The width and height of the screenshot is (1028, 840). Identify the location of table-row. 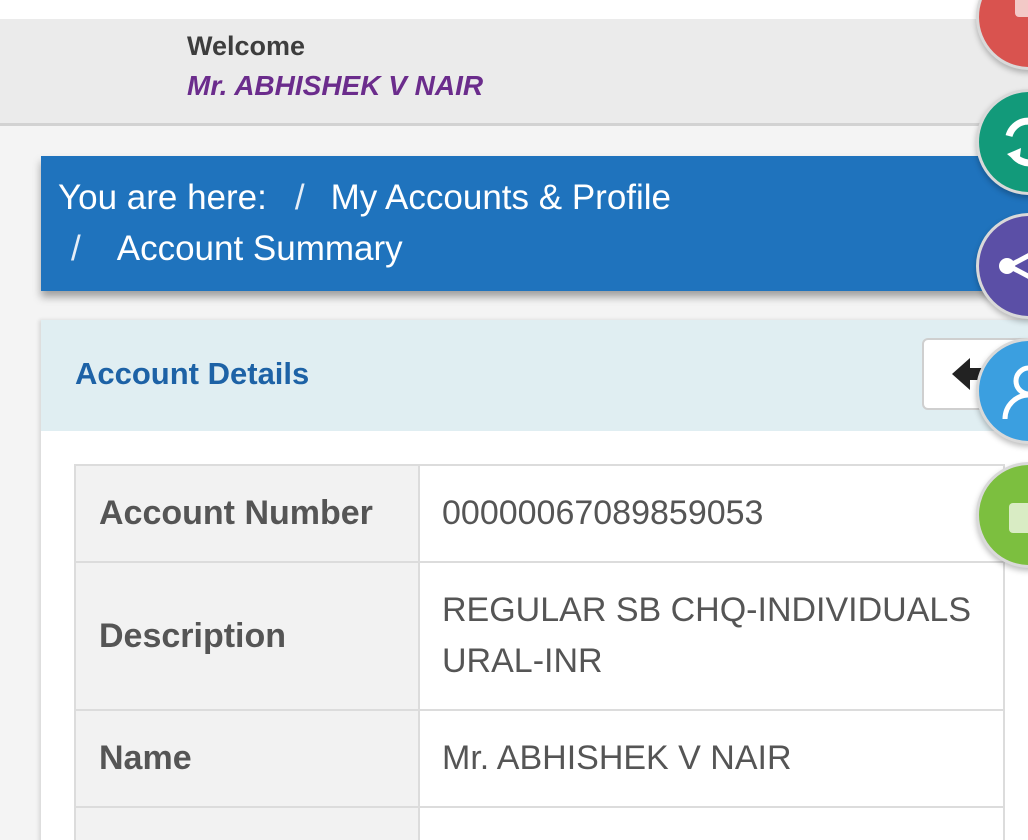
(539, 823).